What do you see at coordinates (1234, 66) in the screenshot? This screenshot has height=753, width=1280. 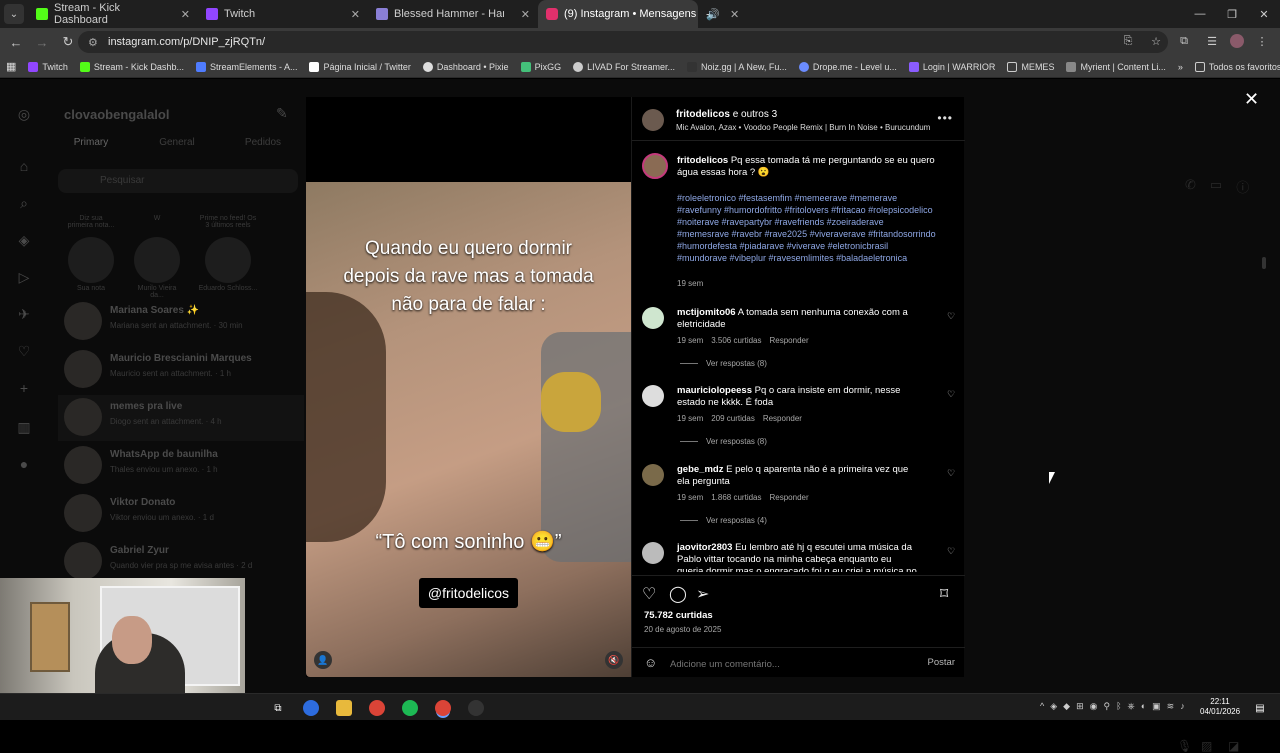 I see `all-bookmarks: Todos os favoritos` at bounding box center [1234, 66].